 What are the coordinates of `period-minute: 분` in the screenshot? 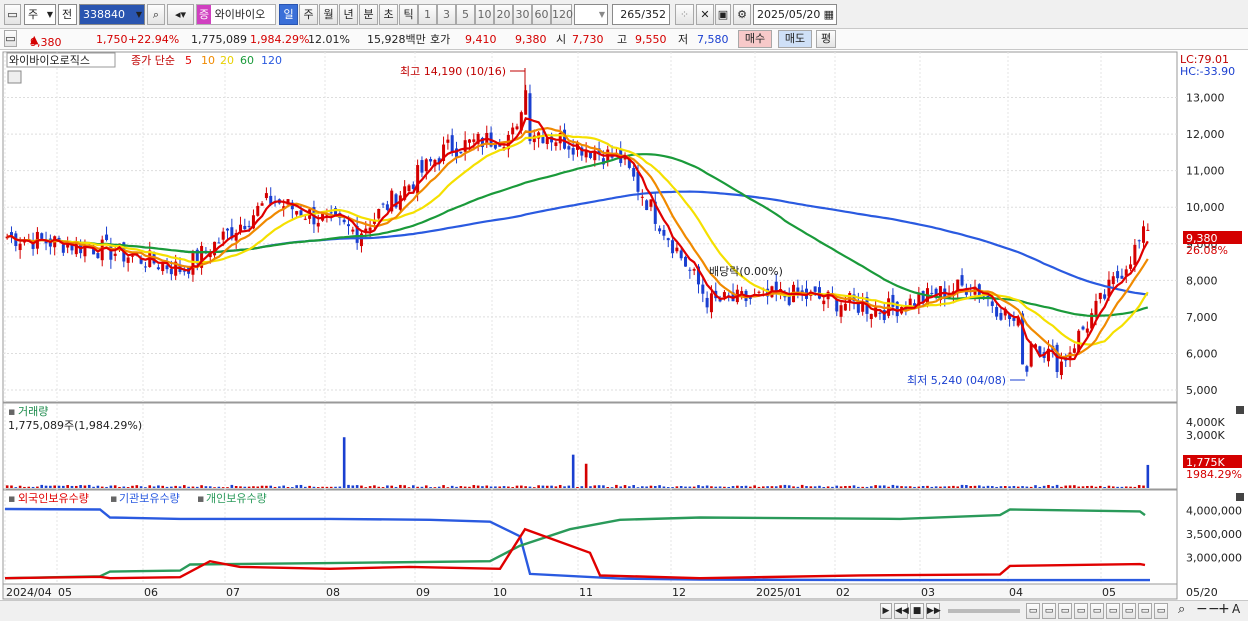 It's located at (368, 14).